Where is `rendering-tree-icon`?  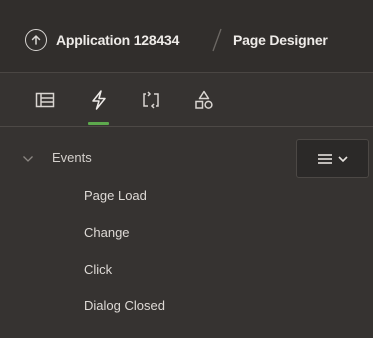
rendering-tree-icon is located at coordinates (45, 100).